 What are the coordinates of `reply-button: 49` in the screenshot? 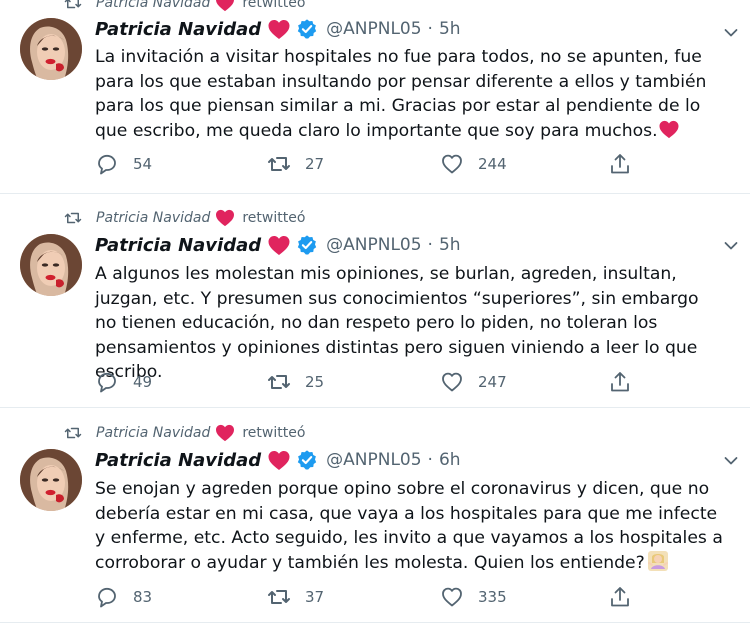 It's located at (123, 382).